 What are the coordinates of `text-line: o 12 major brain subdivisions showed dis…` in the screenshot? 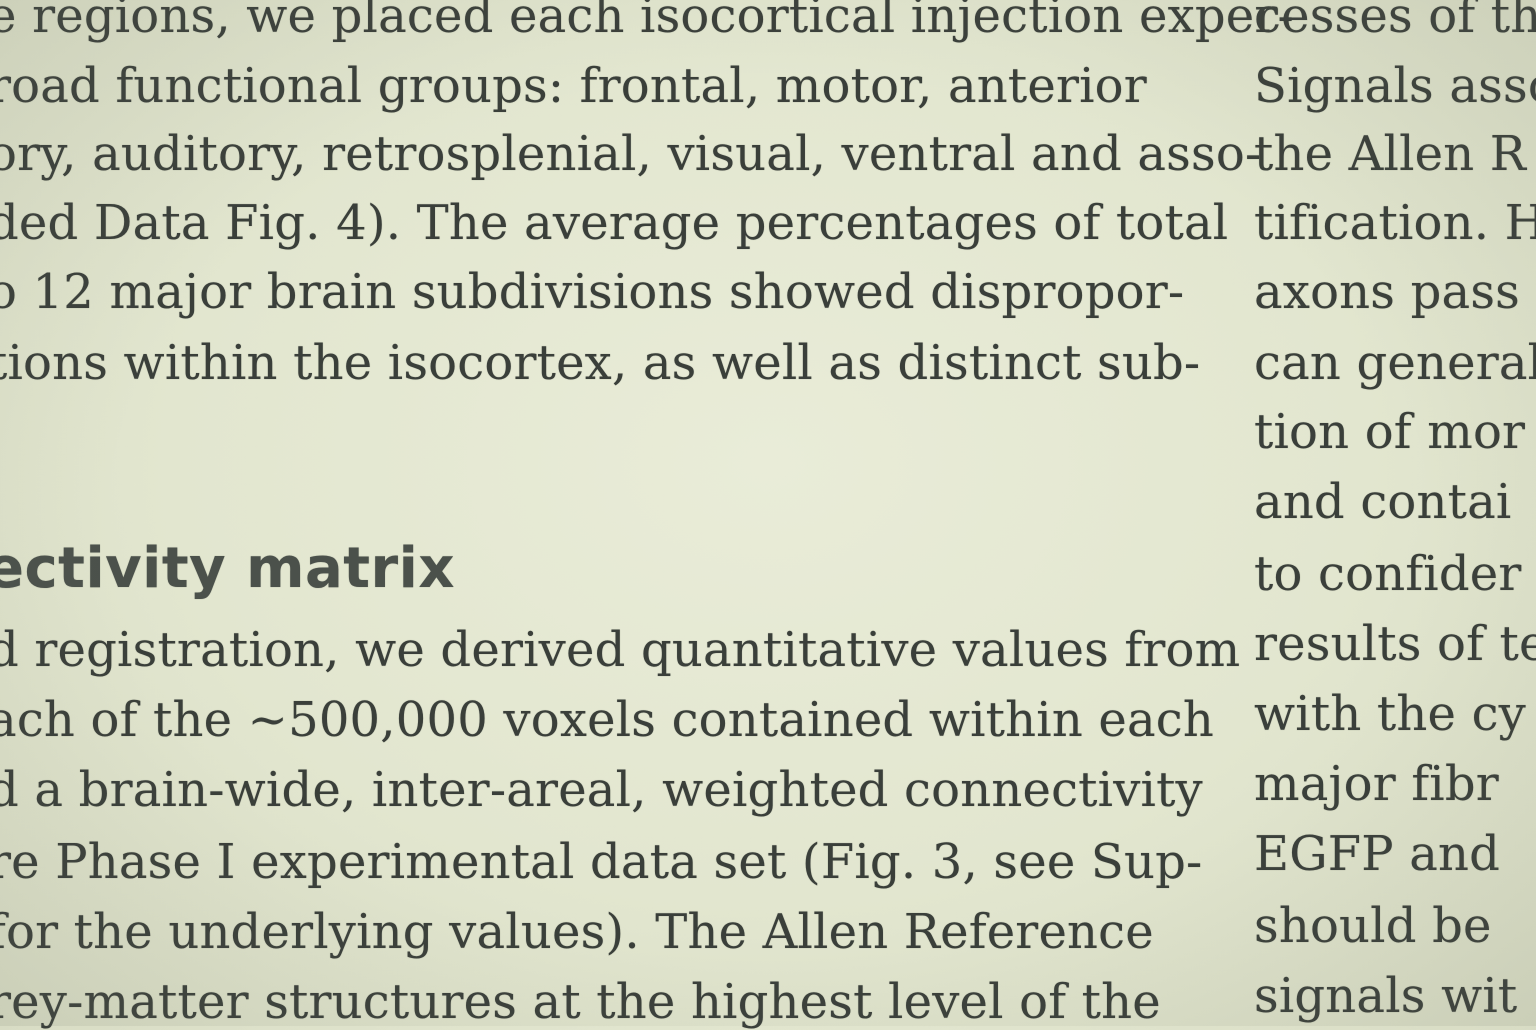 It's located at (592, 292).